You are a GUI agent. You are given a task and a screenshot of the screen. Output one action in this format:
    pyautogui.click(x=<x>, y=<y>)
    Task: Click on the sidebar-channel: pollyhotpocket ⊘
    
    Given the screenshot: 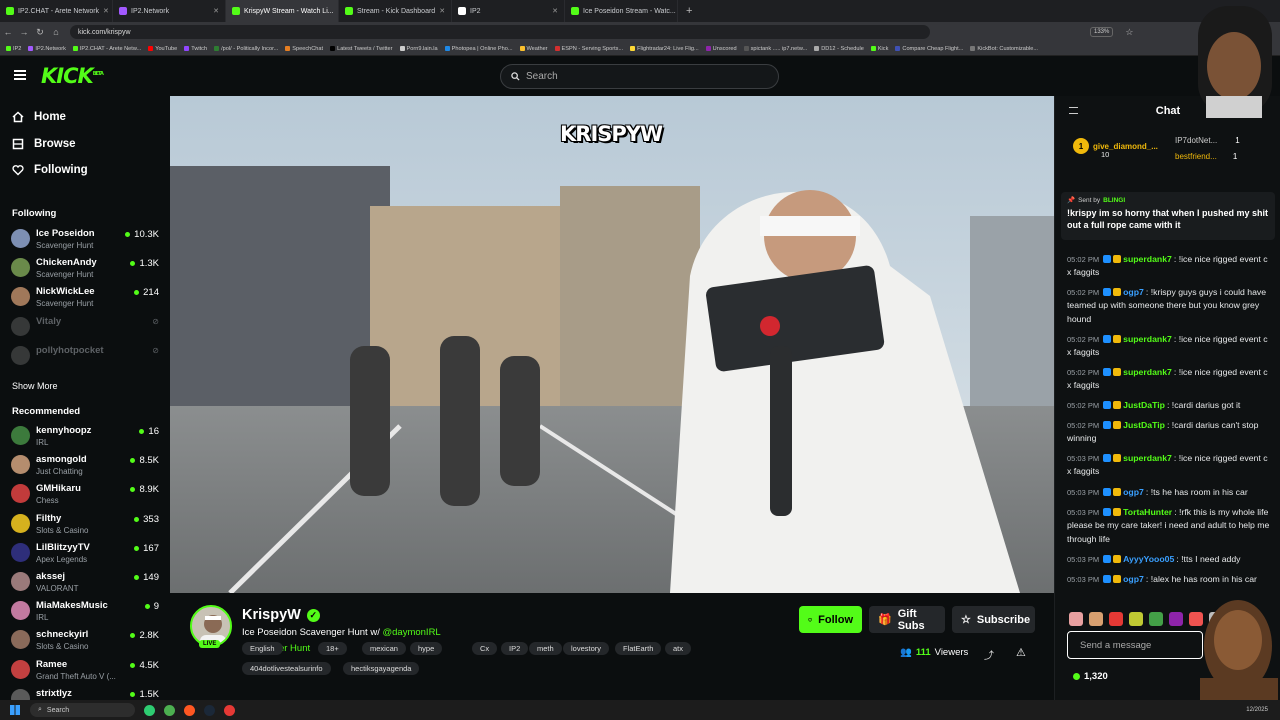 What is the action you would take?
    pyautogui.click(x=86, y=357)
    